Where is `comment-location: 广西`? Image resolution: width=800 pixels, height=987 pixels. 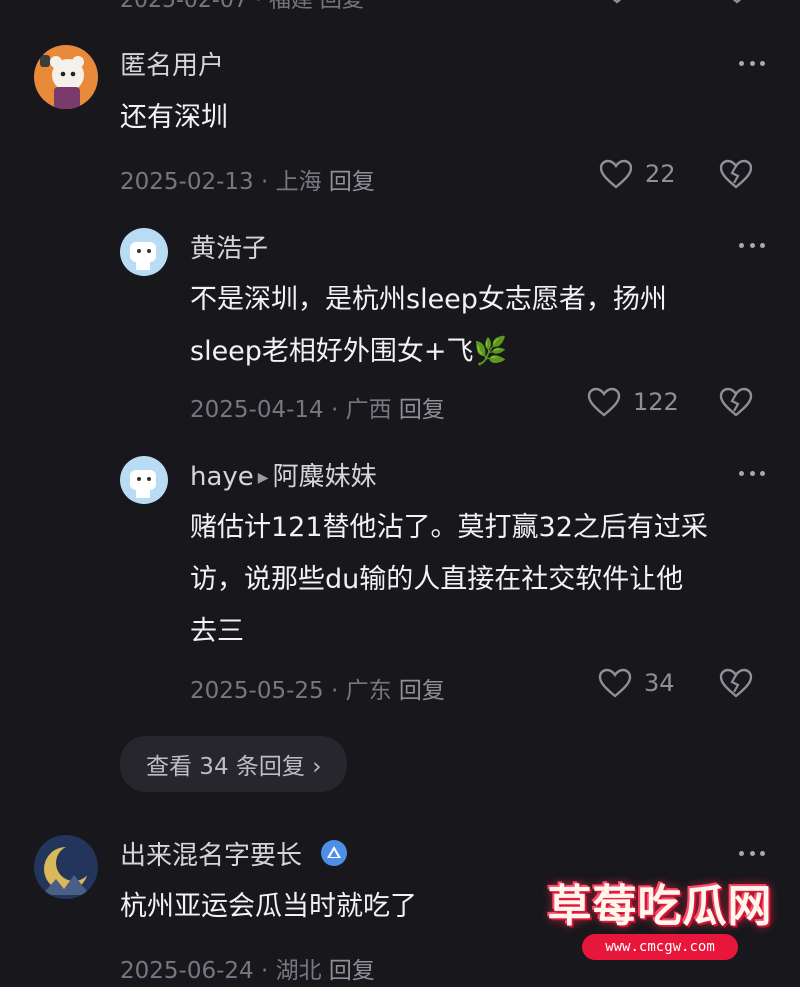
comment-location: 广西 is located at coordinates (368, 410).